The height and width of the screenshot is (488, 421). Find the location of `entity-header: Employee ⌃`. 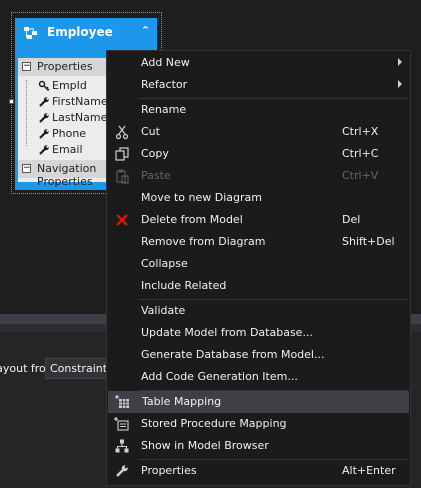

entity-header: Employee ⌃ is located at coordinates (86, 33).